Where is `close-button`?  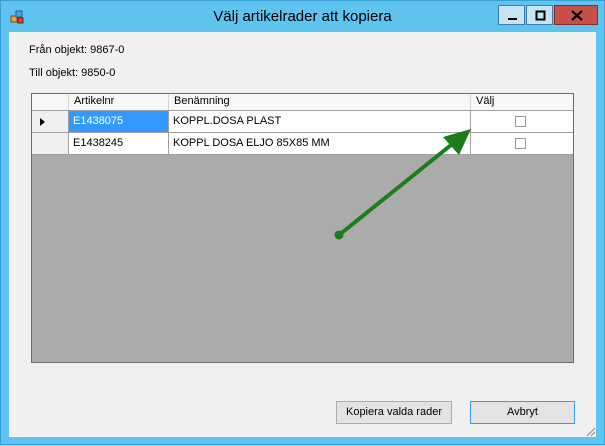
close-button is located at coordinates (576, 15).